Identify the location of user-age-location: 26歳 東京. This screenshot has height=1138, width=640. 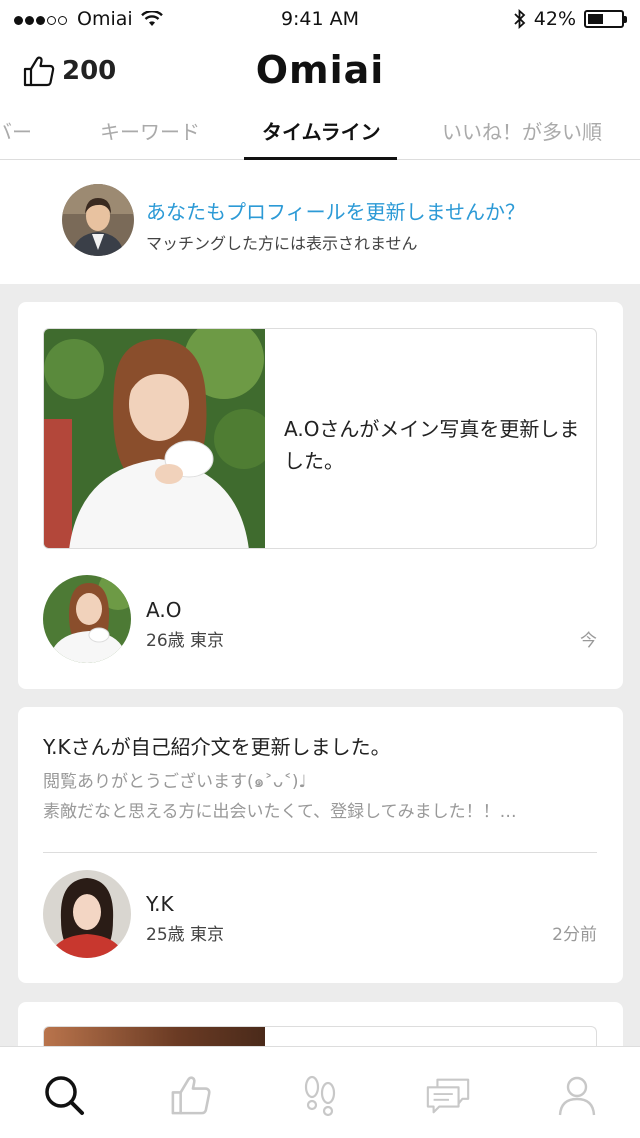
(185, 641).